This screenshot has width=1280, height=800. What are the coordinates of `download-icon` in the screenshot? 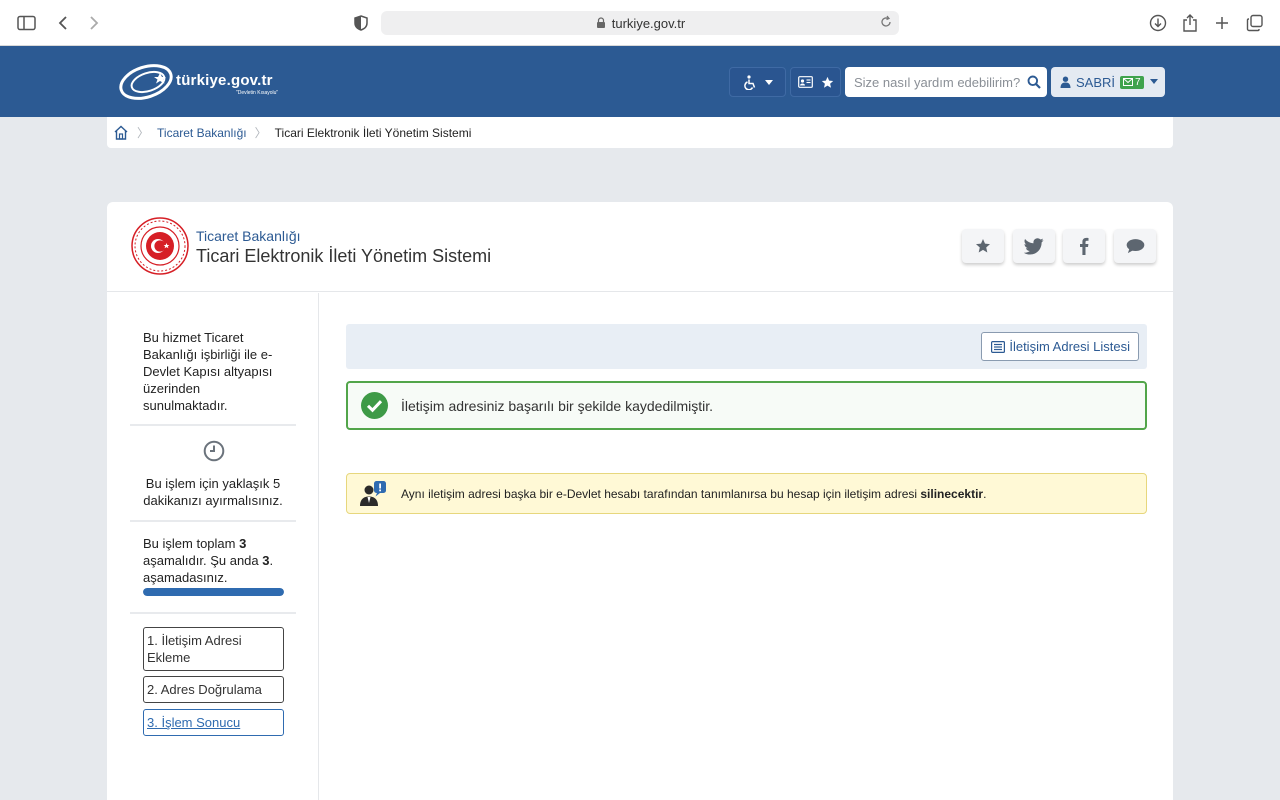 It's located at (1158, 23).